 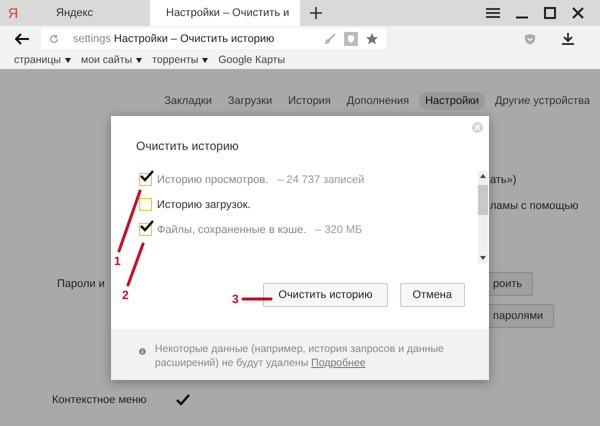 I want to click on address-field: settings Настройки – Очистить историю, so click(x=213, y=38).